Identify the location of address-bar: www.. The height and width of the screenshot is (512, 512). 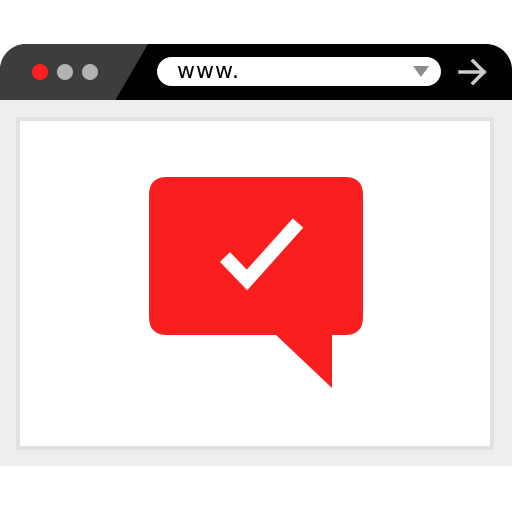
(299, 71).